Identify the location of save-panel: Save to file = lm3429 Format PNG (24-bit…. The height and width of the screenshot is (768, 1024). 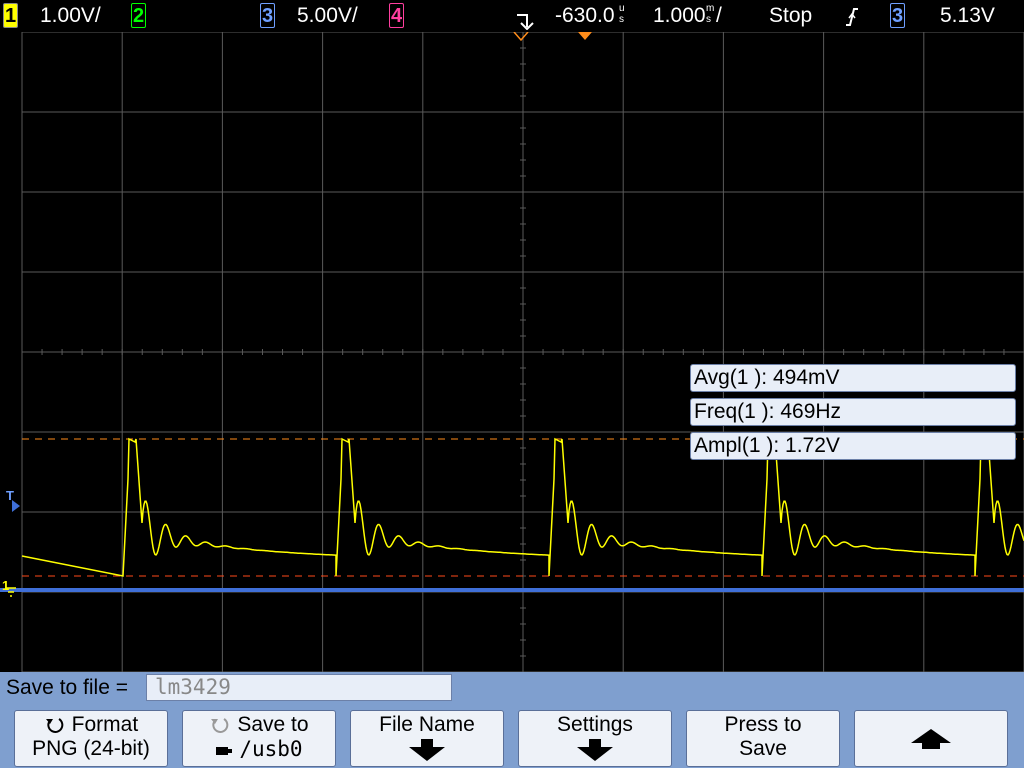
(512, 720).